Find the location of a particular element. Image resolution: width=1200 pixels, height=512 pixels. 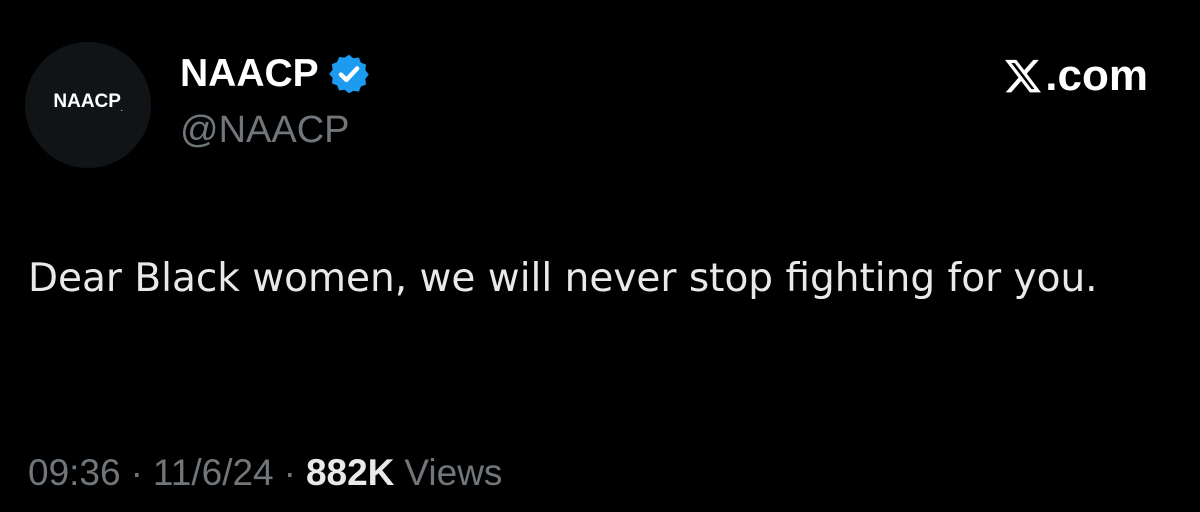

avatar-logo-mark: . is located at coordinates (121, 110).